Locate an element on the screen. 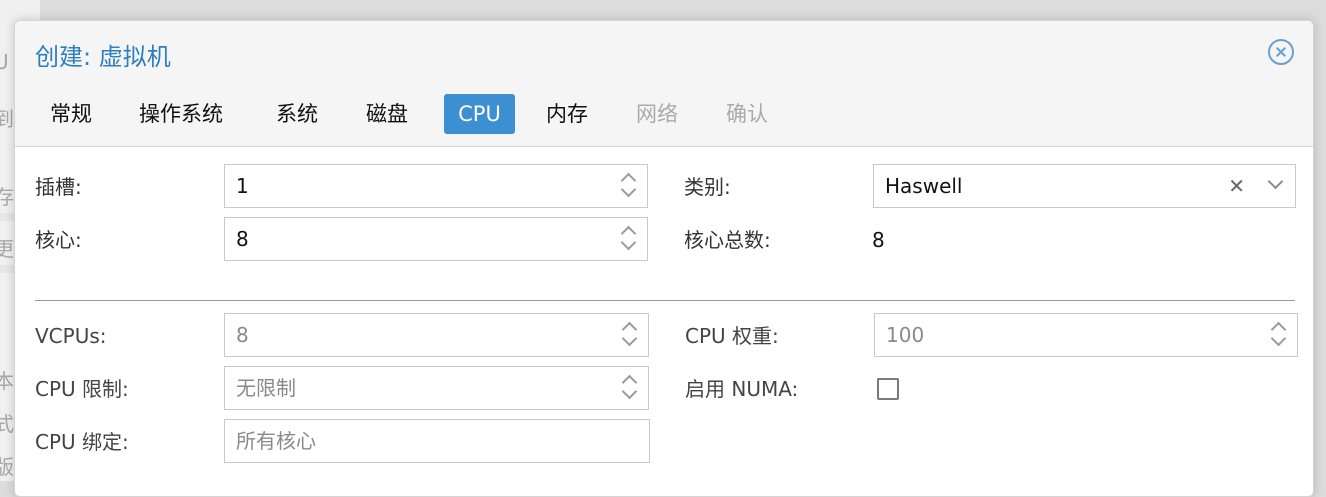 The image size is (1326, 497). cpu-limit-label: CPU 限制: is located at coordinates (82, 389).